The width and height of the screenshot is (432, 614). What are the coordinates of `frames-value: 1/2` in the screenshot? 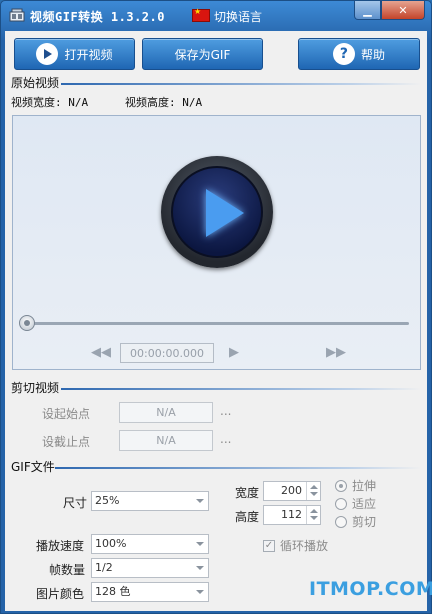 It's located at (104, 567).